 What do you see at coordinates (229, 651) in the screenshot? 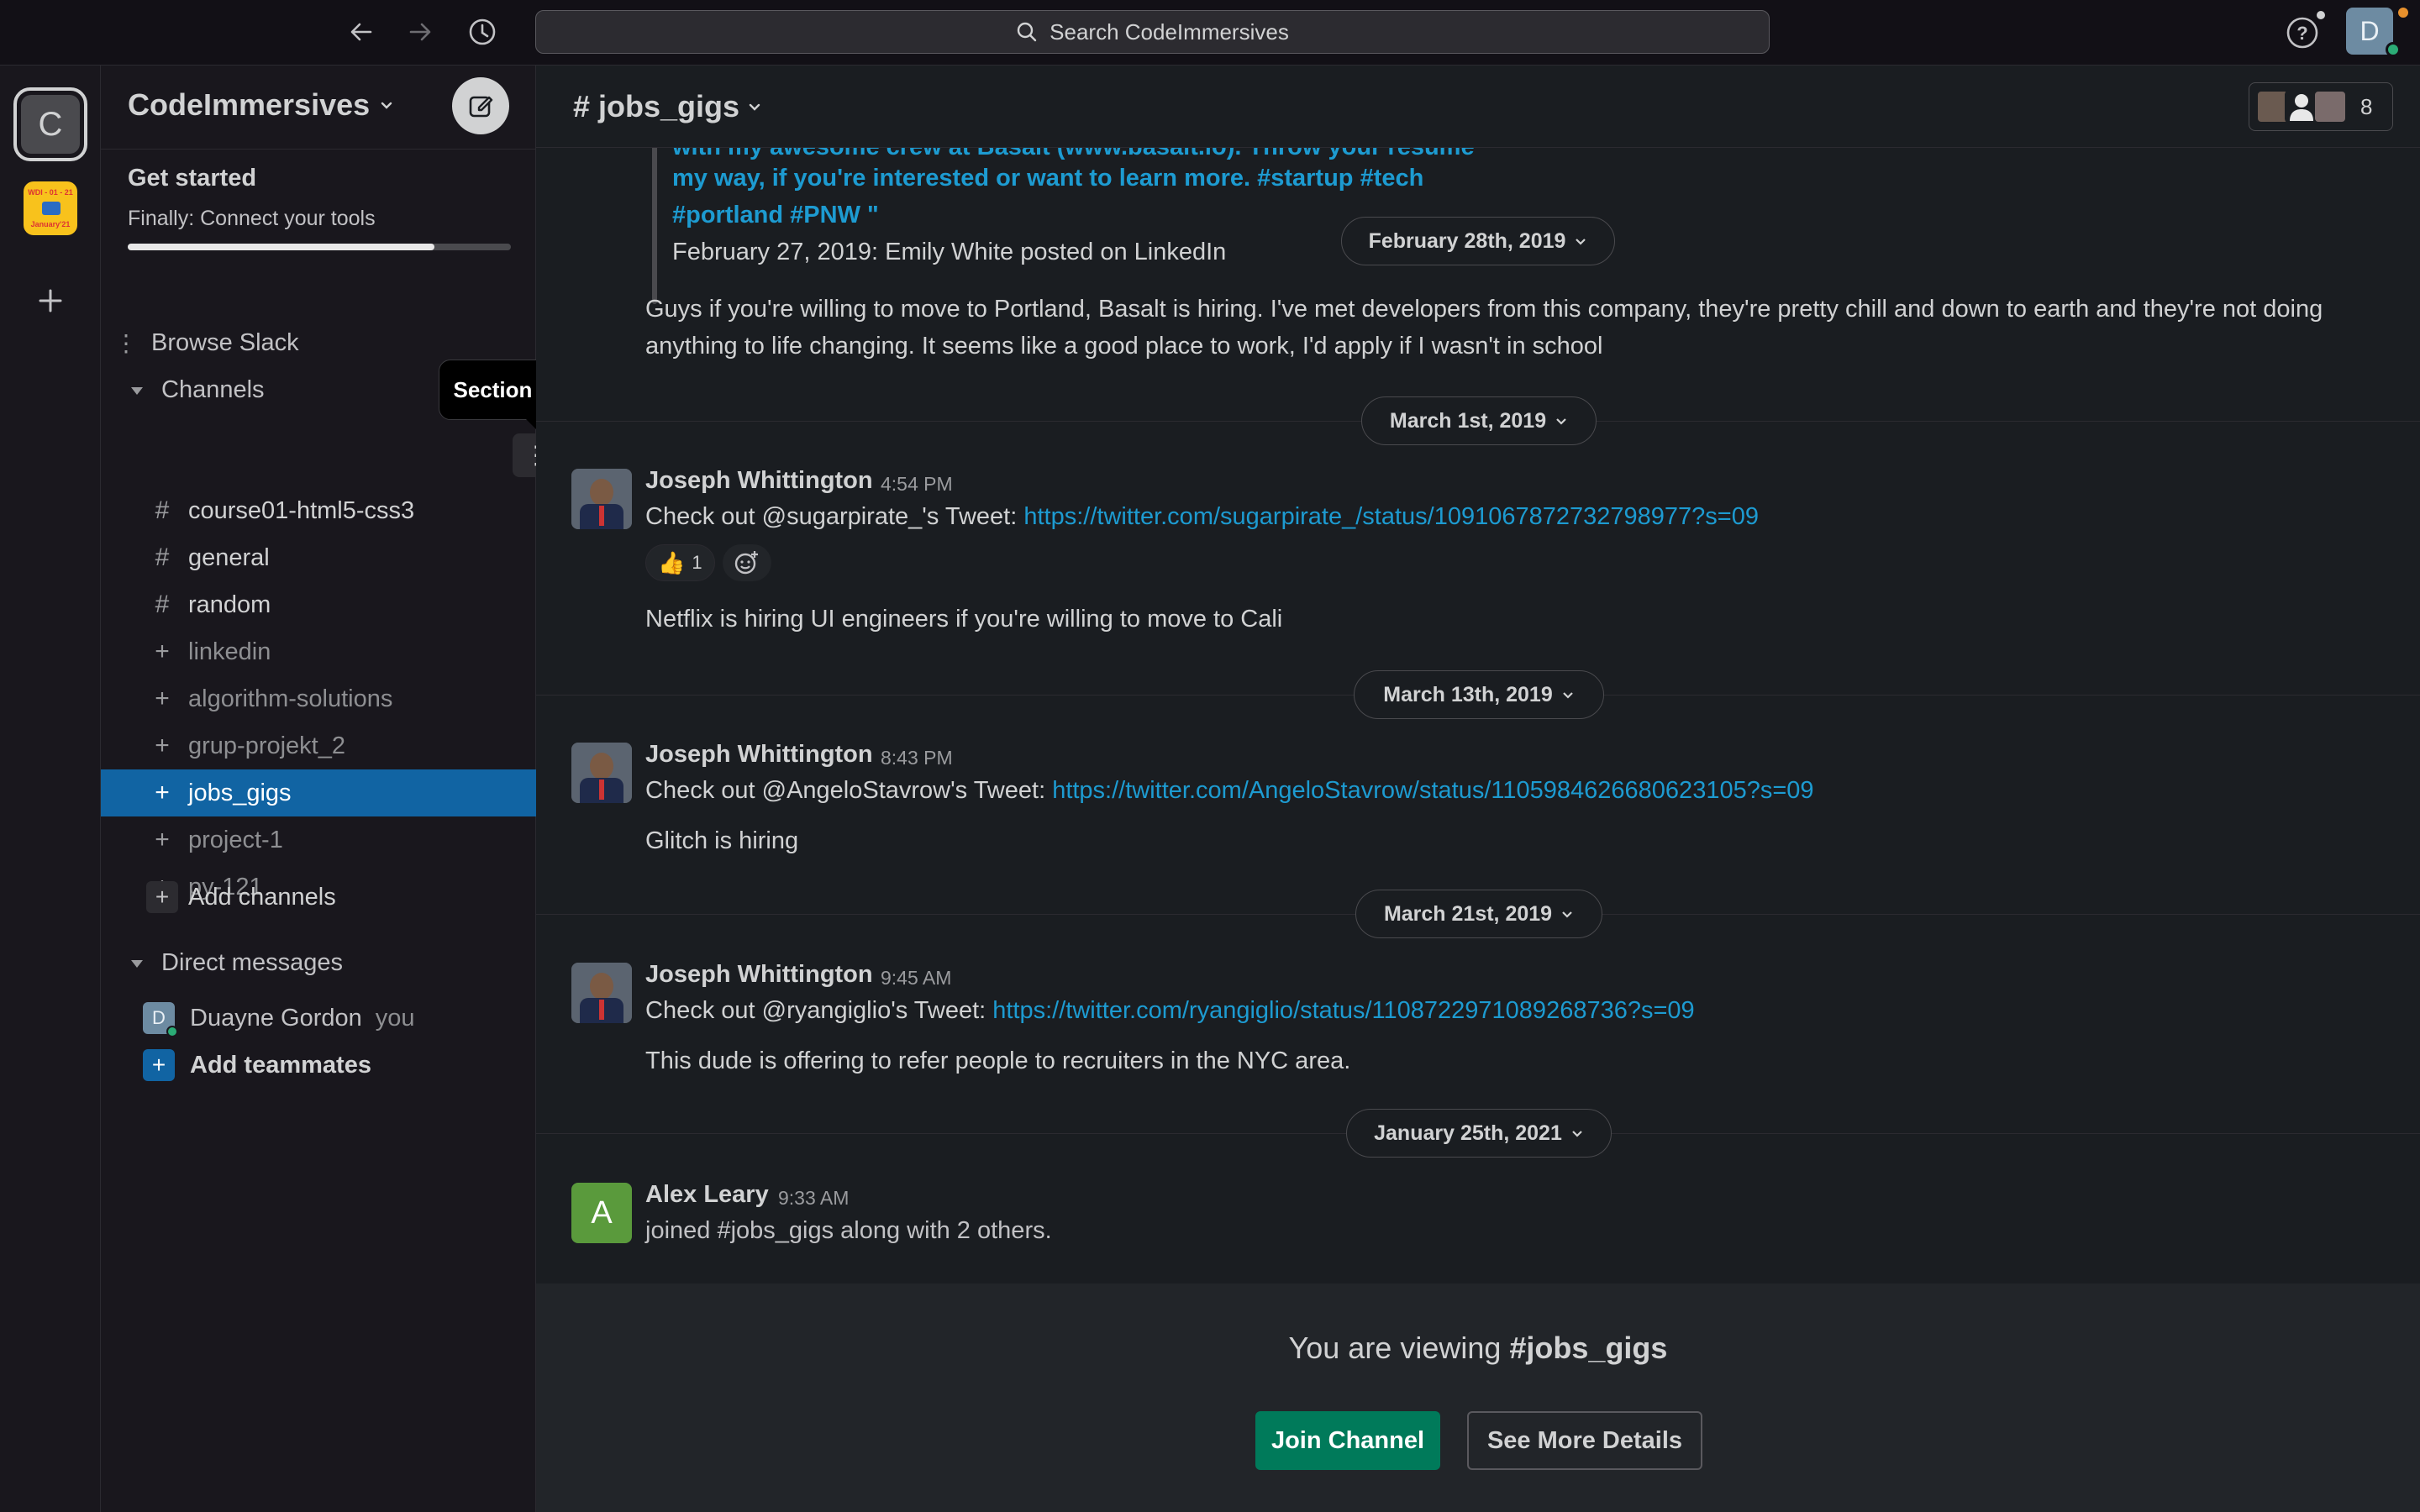
I see `channel-label: linkedin` at bounding box center [229, 651].